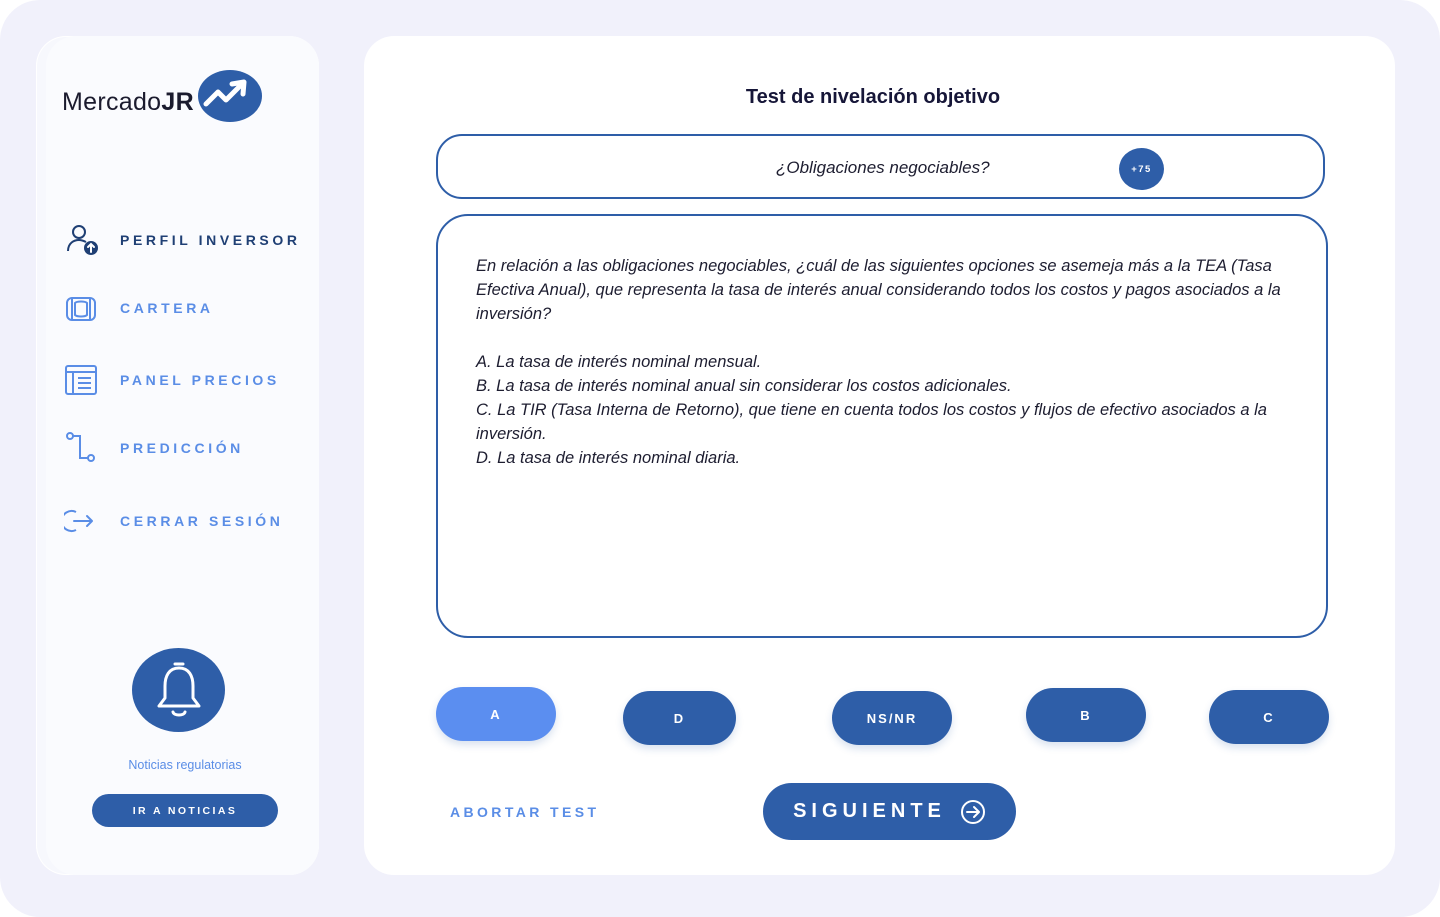  Describe the element at coordinates (167, 308) in the screenshot. I see `sidebar-item-label: CARTERA` at that location.